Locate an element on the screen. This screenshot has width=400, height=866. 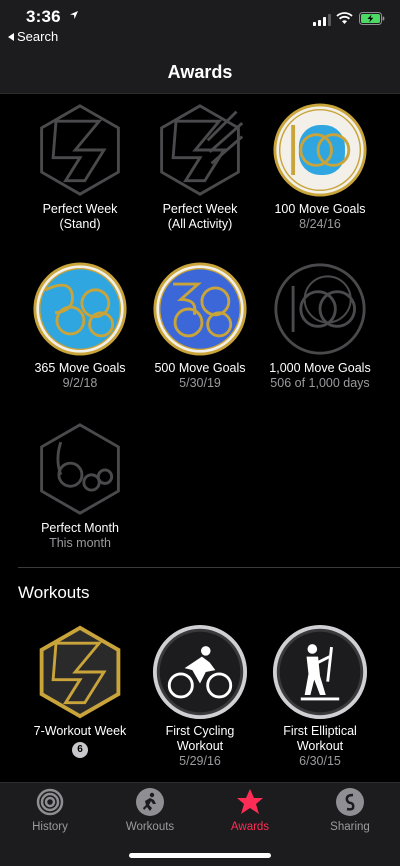
award-500-move-goals: 500 Move Goals 5/30/19 is located at coordinates (200, 326).